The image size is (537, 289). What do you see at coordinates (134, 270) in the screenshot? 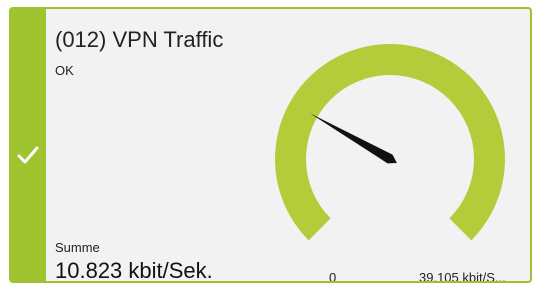
I see `metric-value: 10.823 kbit/Sek.` at bounding box center [134, 270].